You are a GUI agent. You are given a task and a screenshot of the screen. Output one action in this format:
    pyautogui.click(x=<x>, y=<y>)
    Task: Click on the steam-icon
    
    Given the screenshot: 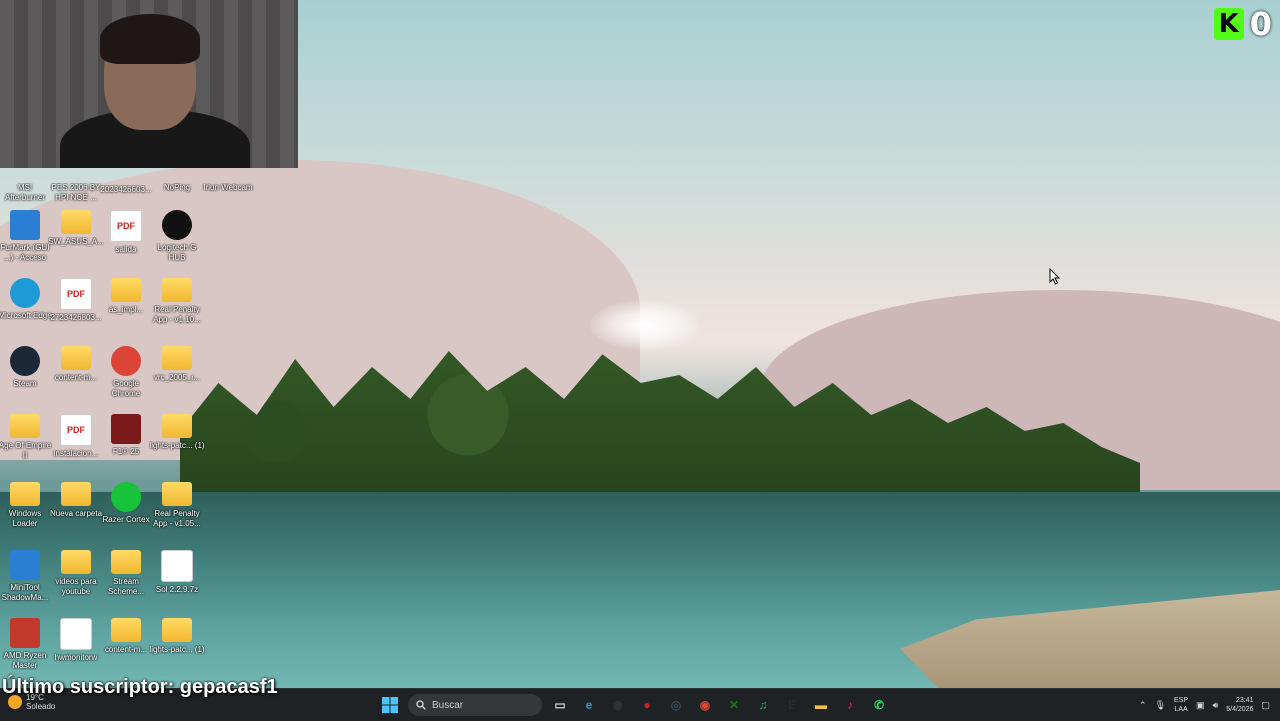 What is the action you would take?
    pyautogui.click(x=25, y=361)
    